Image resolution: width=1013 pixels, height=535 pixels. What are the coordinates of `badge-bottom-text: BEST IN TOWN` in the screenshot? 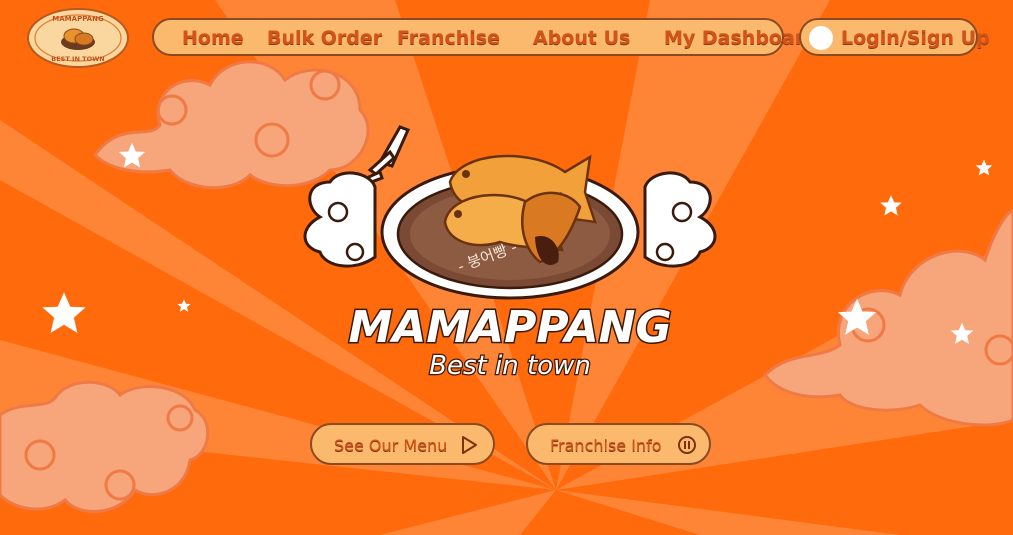 It's located at (77, 59).